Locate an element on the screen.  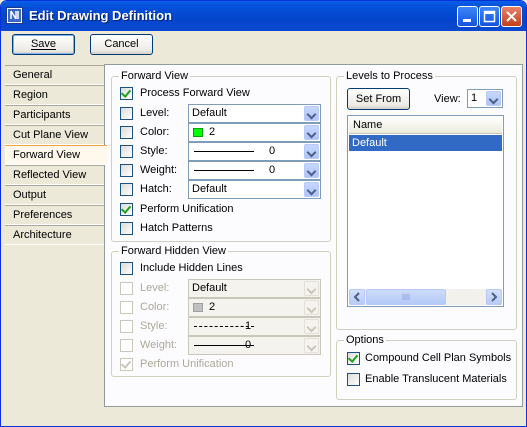
set-from-label: Set From is located at coordinates (378, 99).